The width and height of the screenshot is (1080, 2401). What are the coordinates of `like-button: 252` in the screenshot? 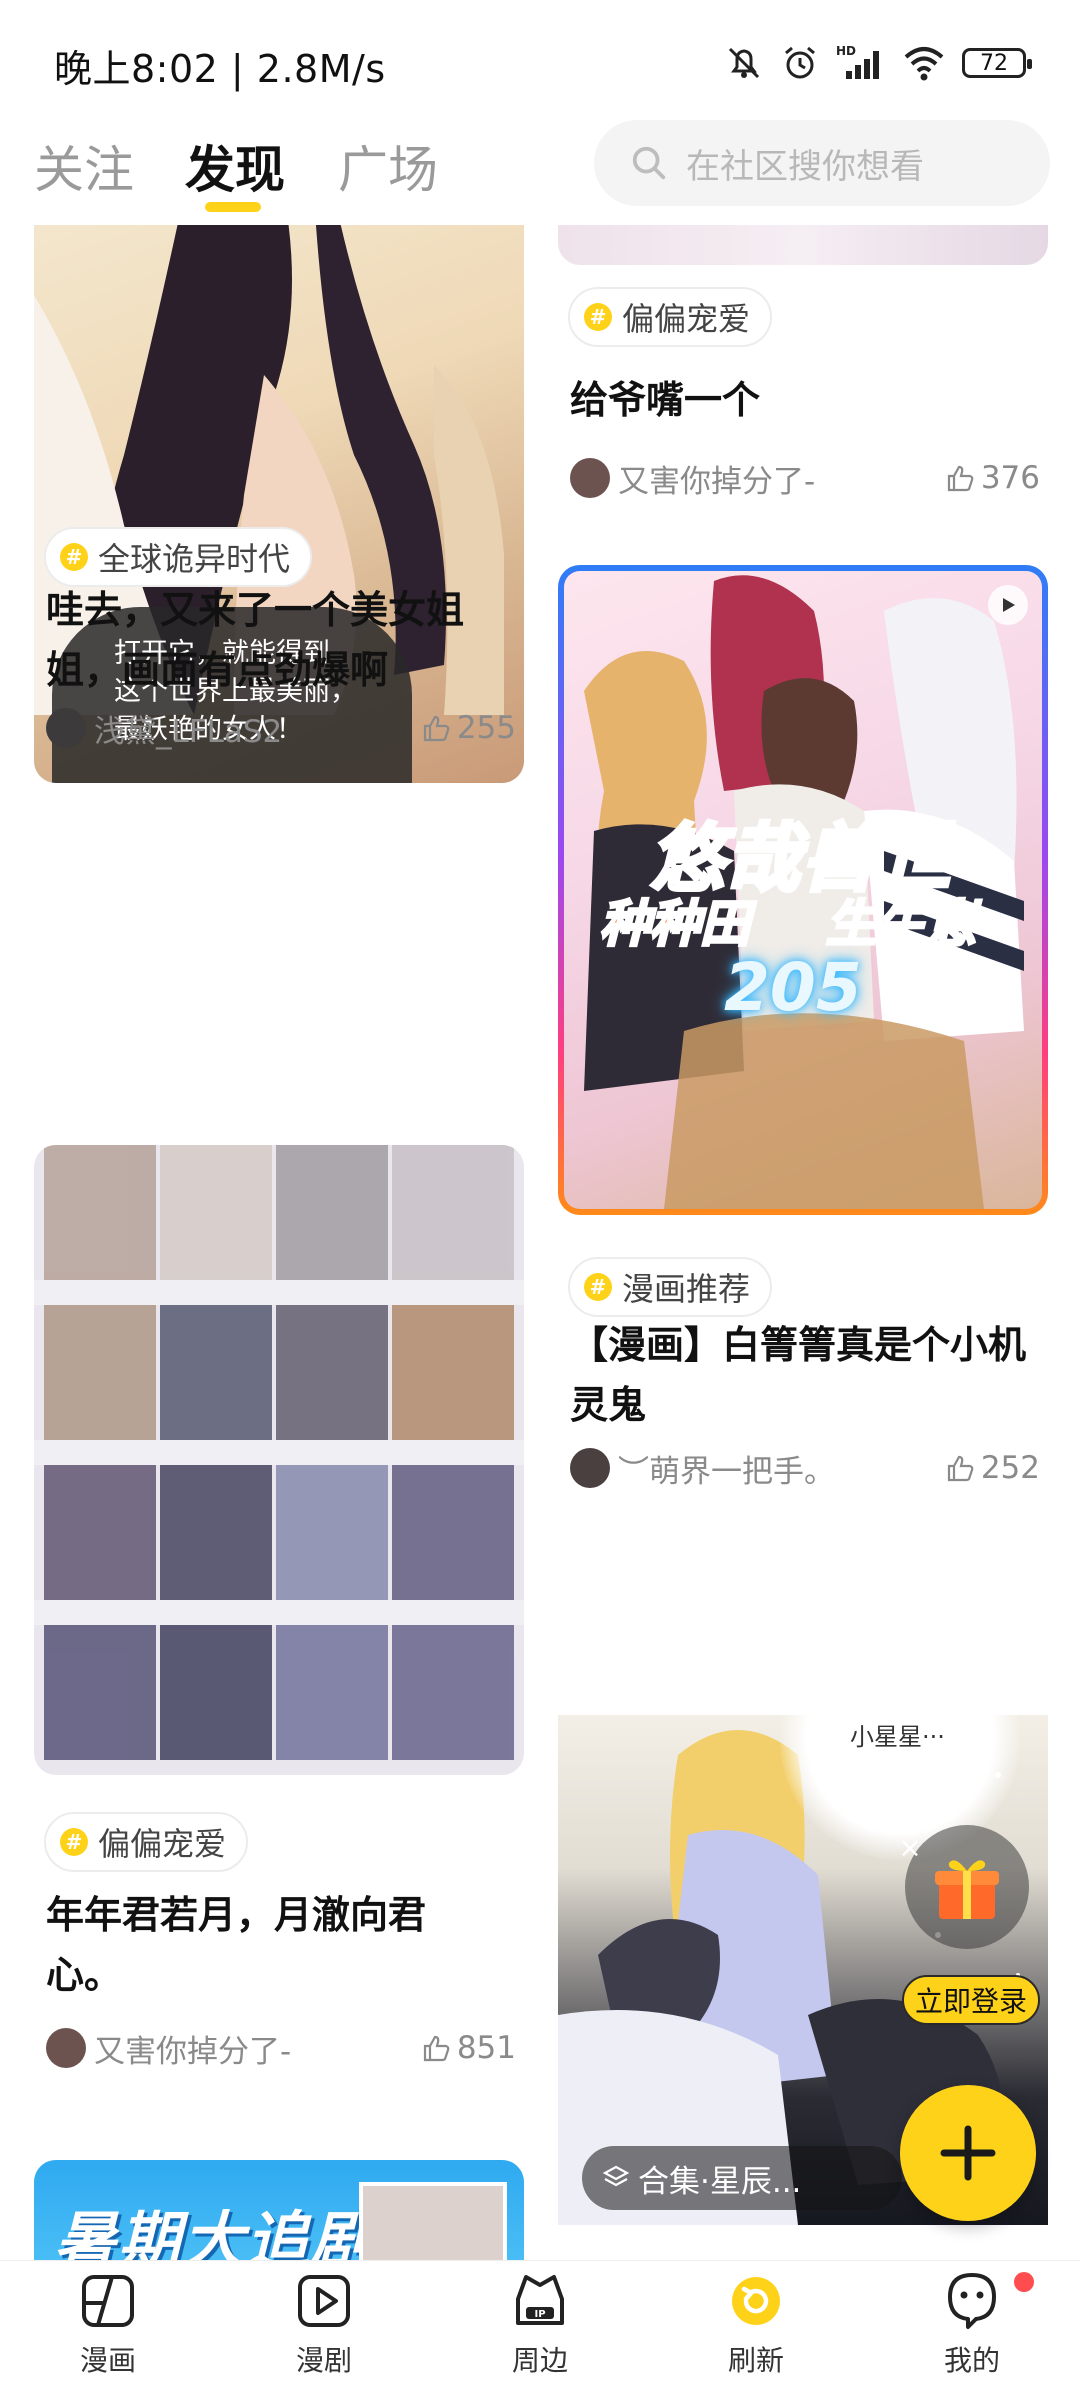 It's located at (992, 1468).